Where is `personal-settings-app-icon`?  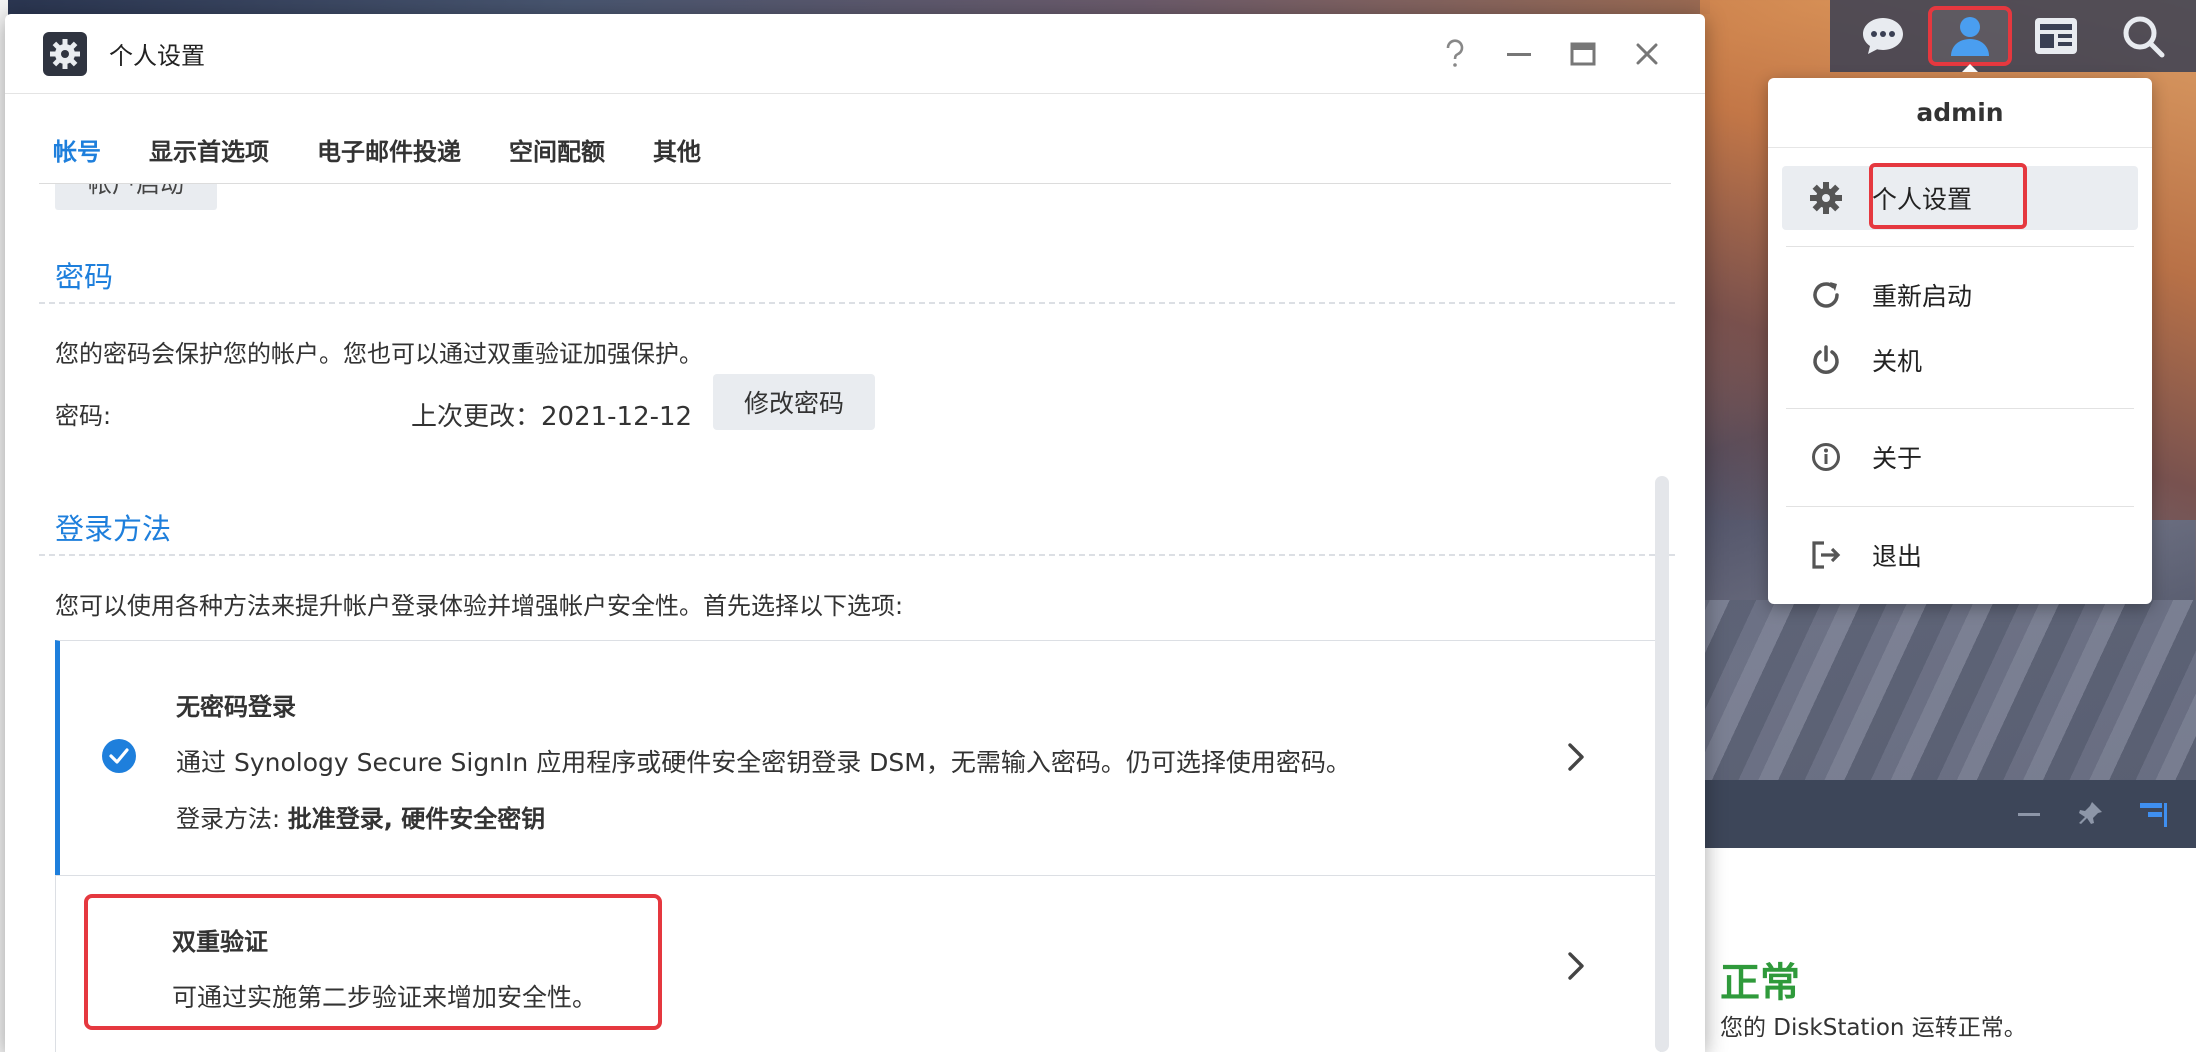
personal-settings-app-icon is located at coordinates (65, 53).